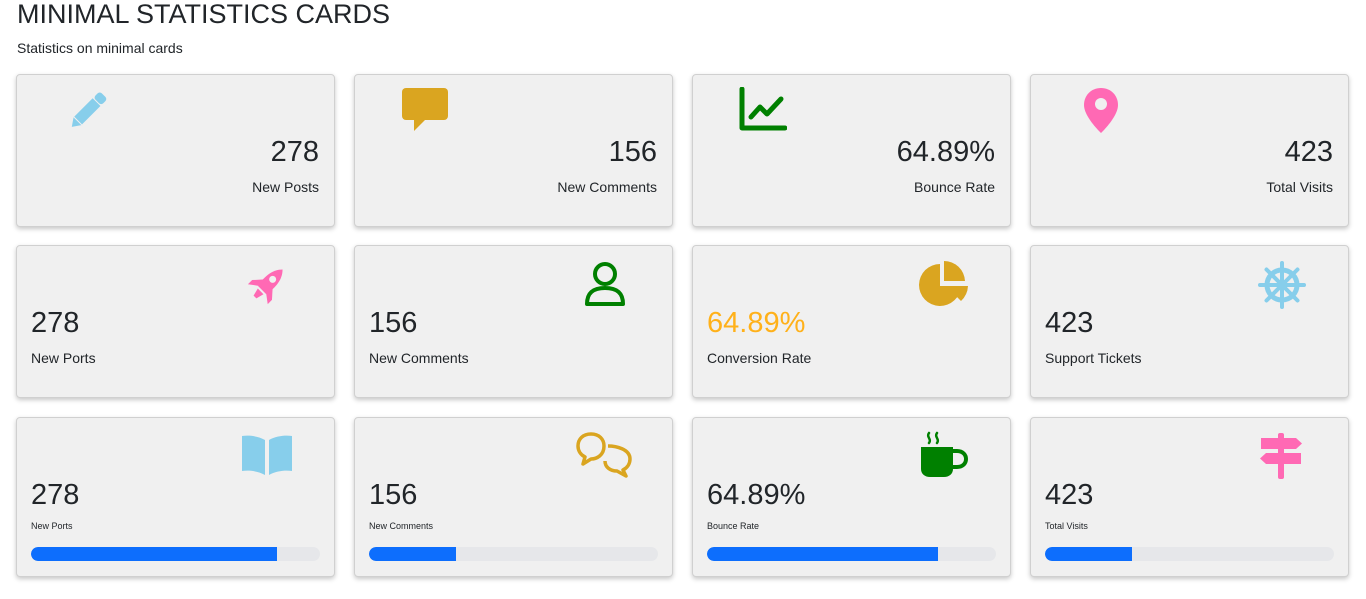 This screenshot has height=599, width=1366. Describe the element at coordinates (175, 150) in the screenshot. I see `stat-card-new-posts: 278 New Posts` at that location.